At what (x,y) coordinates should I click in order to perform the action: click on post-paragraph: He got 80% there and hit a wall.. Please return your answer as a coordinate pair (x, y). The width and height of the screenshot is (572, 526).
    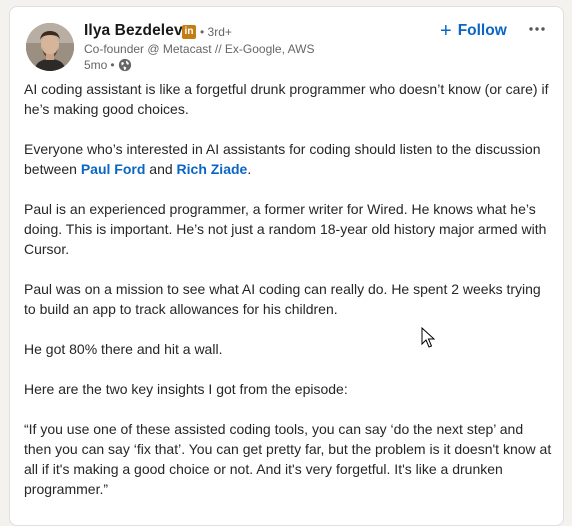
    Looking at the image, I should click on (123, 349).